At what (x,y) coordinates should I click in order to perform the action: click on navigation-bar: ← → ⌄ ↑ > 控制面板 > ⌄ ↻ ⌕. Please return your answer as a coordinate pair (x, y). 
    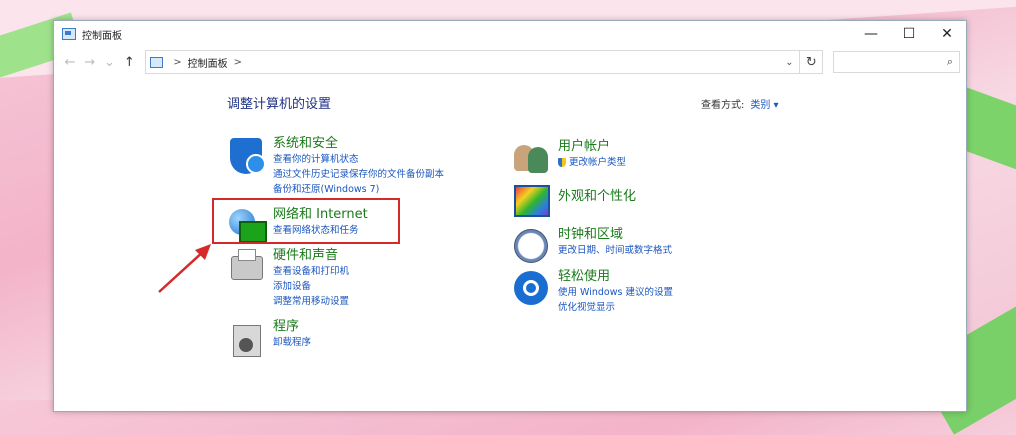
    Looking at the image, I should click on (510, 62).